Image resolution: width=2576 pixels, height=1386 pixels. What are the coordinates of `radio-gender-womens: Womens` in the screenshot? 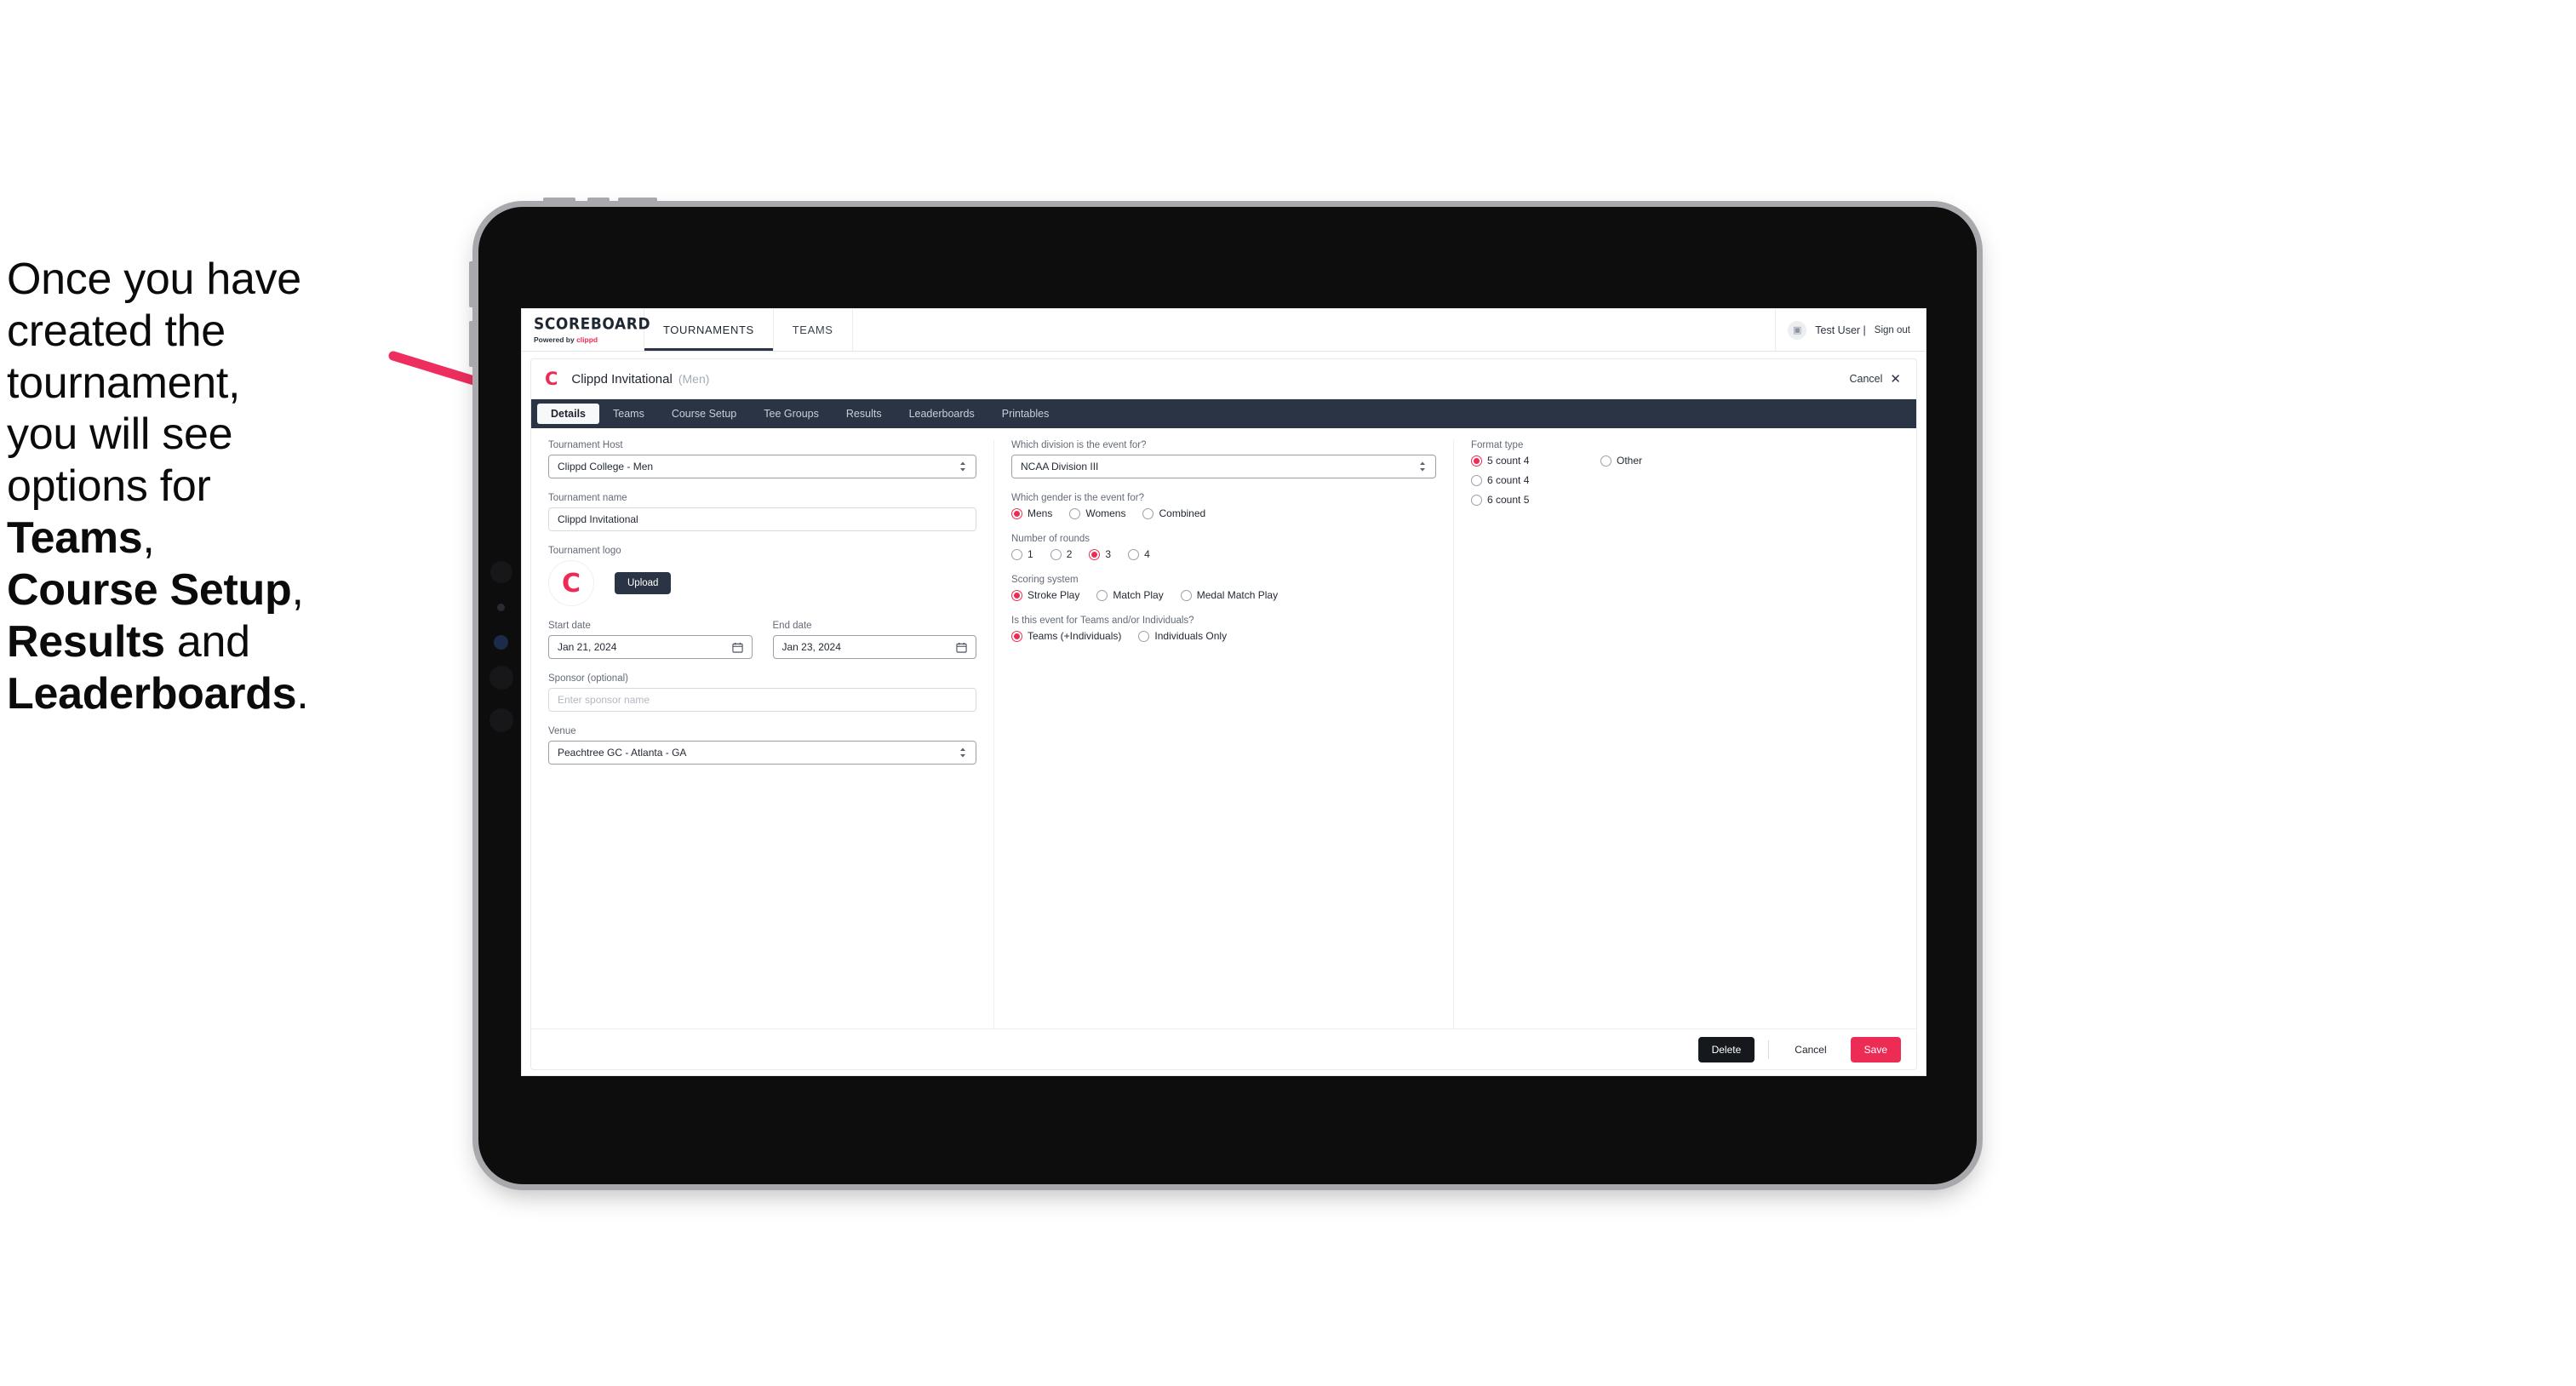 It's located at (1097, 513).